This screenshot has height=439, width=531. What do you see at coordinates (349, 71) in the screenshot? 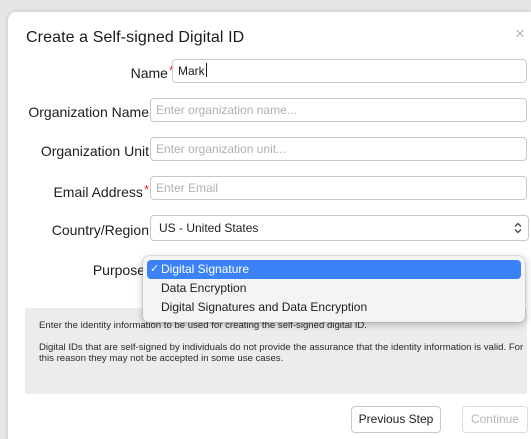
I see `name-field: Mark` at bounding box center [349, 71].